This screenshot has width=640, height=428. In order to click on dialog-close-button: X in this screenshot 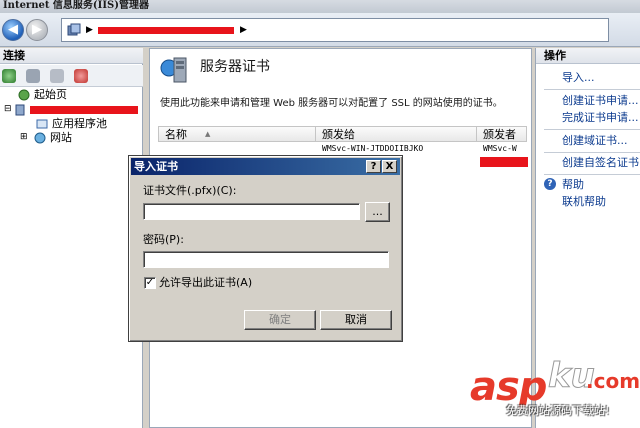, I will do `click(389, 166)`.